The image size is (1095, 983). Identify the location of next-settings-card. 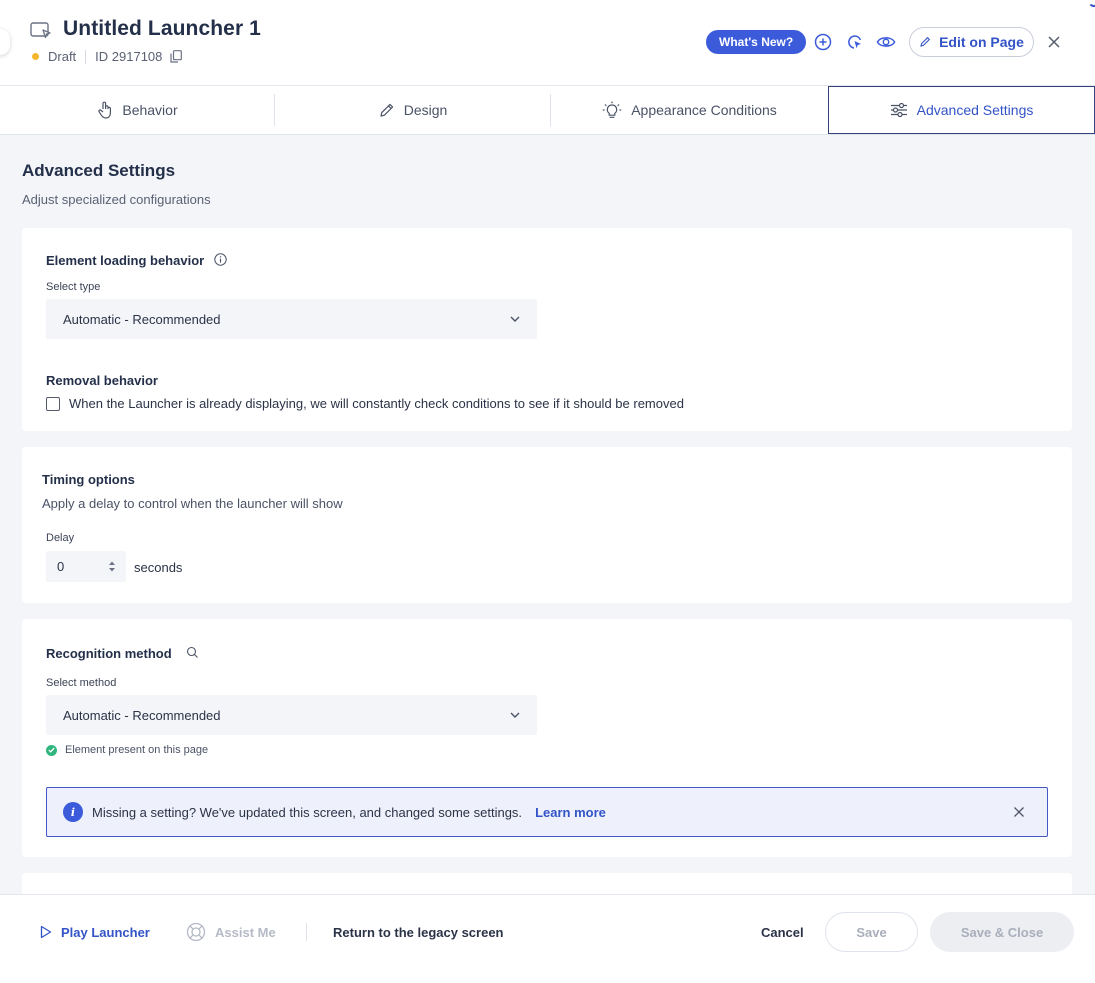
(547, 883).